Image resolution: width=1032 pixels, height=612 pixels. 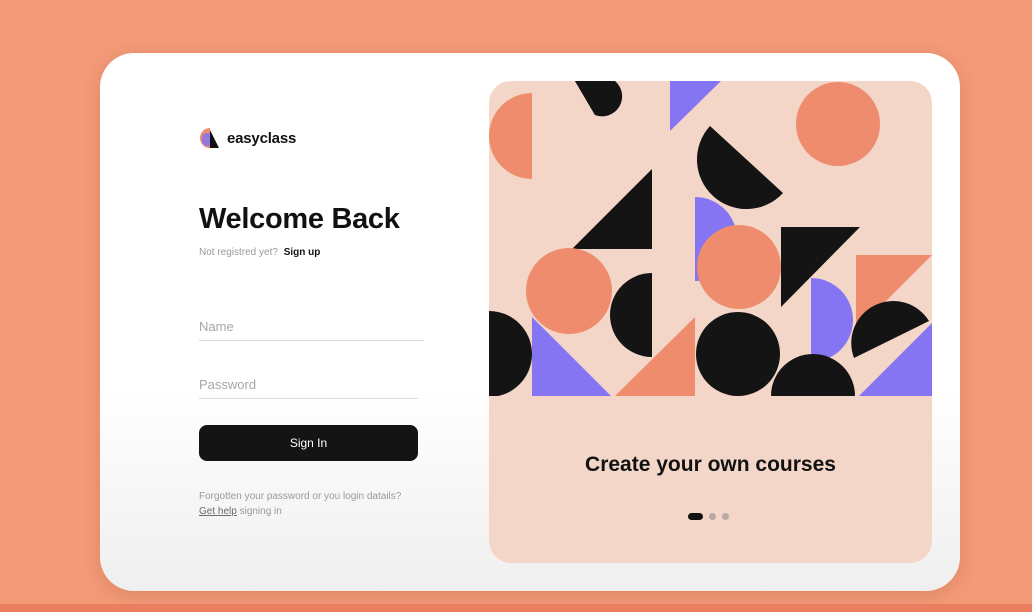 What do you see at coordinates (308, 443) in the screenshot?
I see `sign-in-button: Sign In` at bounding box center [308, 443].